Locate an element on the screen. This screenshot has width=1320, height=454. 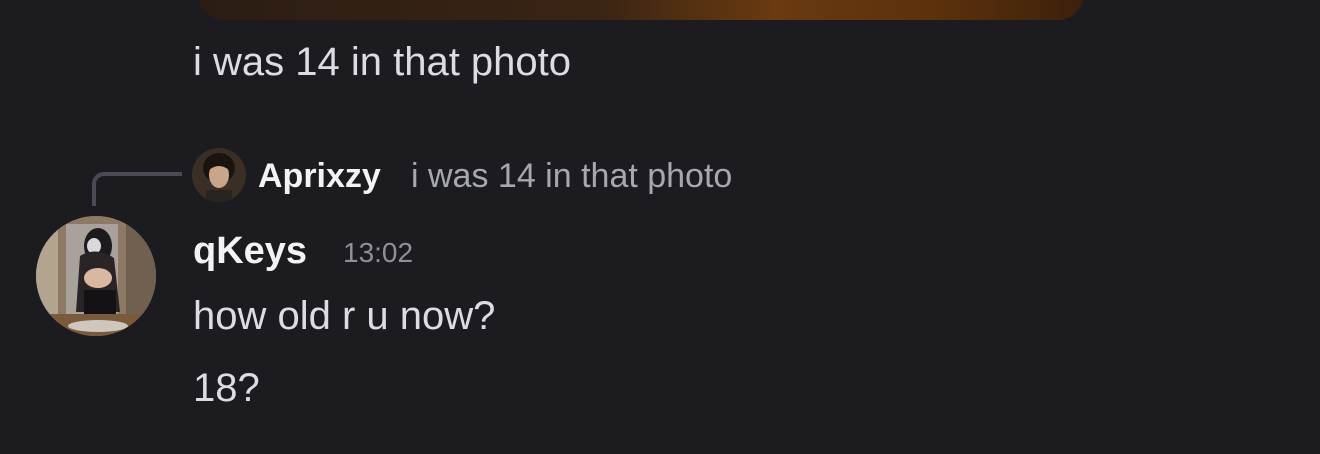
reply-connector-line is located at coordinates (137, 189).